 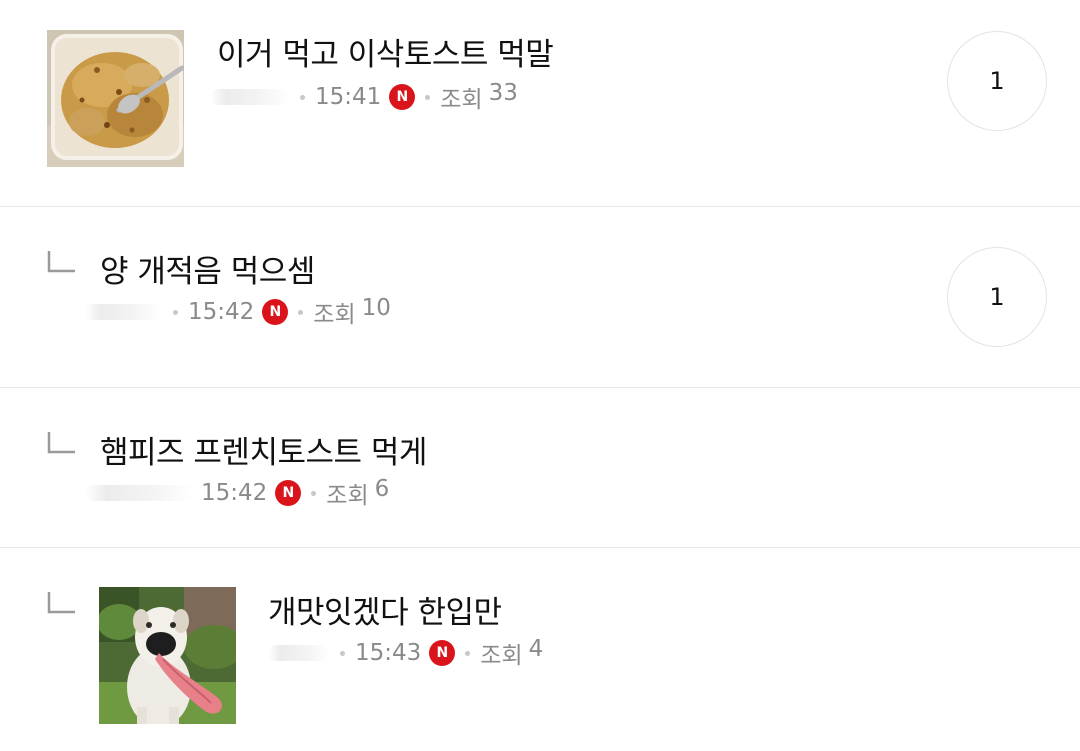 I want to click on post-time: 15:43, so click(x=388, y=653).